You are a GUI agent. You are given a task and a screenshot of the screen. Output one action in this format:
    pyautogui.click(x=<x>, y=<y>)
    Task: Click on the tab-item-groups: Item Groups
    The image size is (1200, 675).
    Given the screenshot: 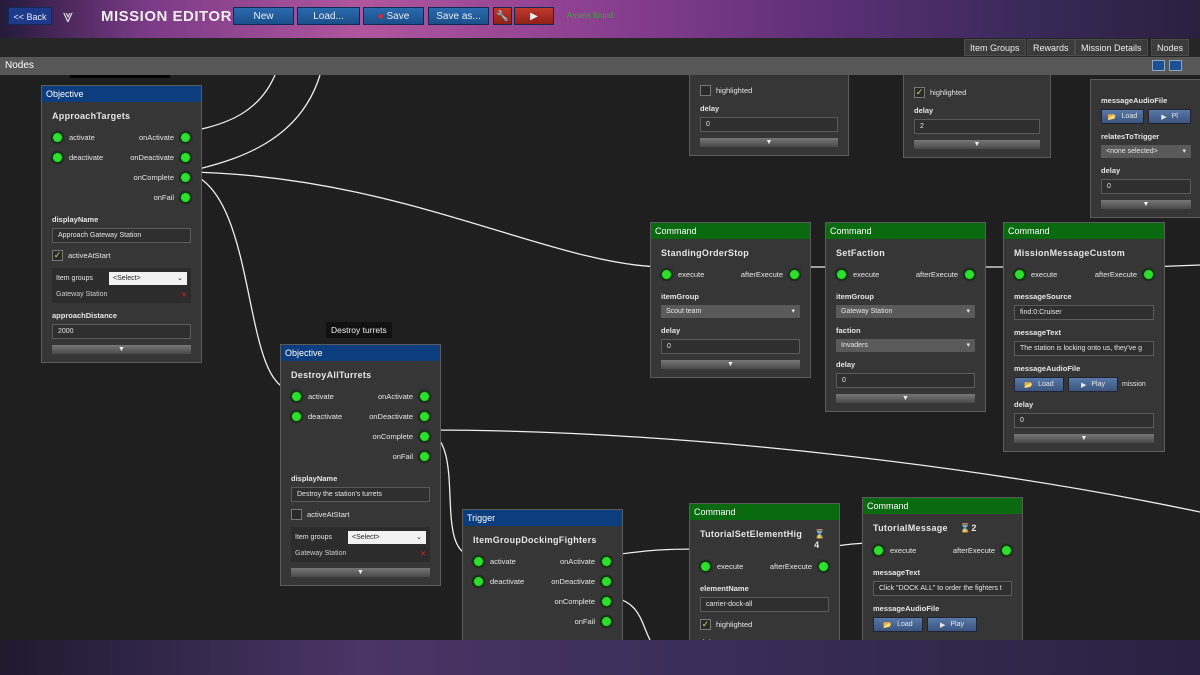 What is the action you would take?
    pyautogui.click(x=995, y=47)
    